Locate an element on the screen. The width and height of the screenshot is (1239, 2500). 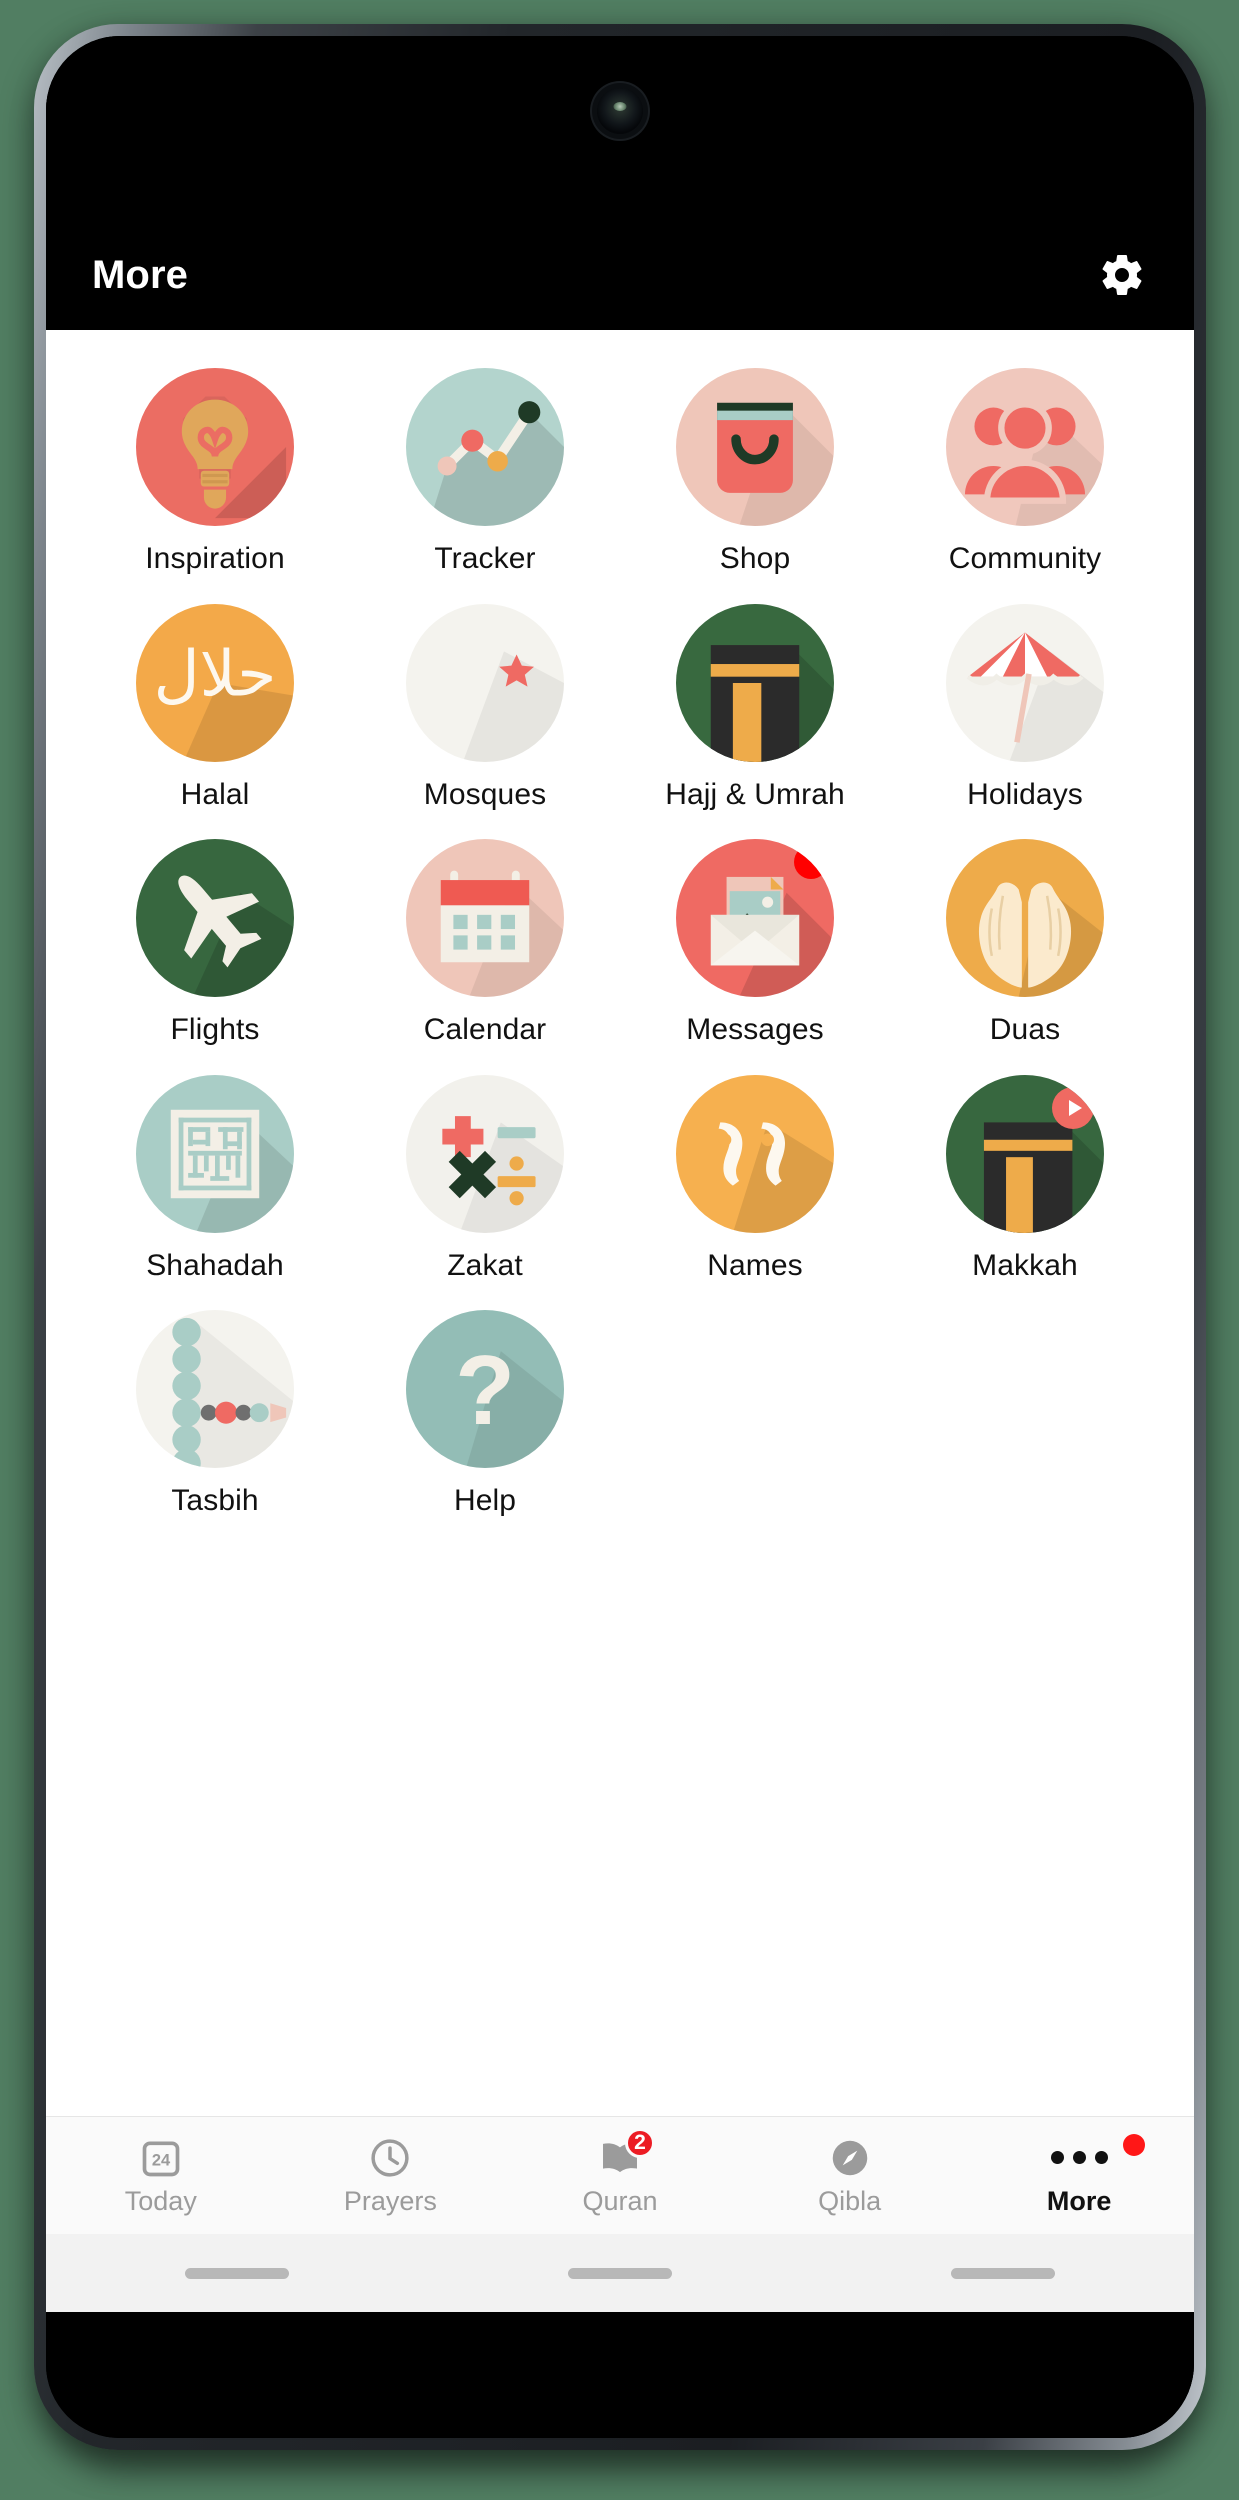
tab-today: 24 Today is located at coordinates (161, 2175).